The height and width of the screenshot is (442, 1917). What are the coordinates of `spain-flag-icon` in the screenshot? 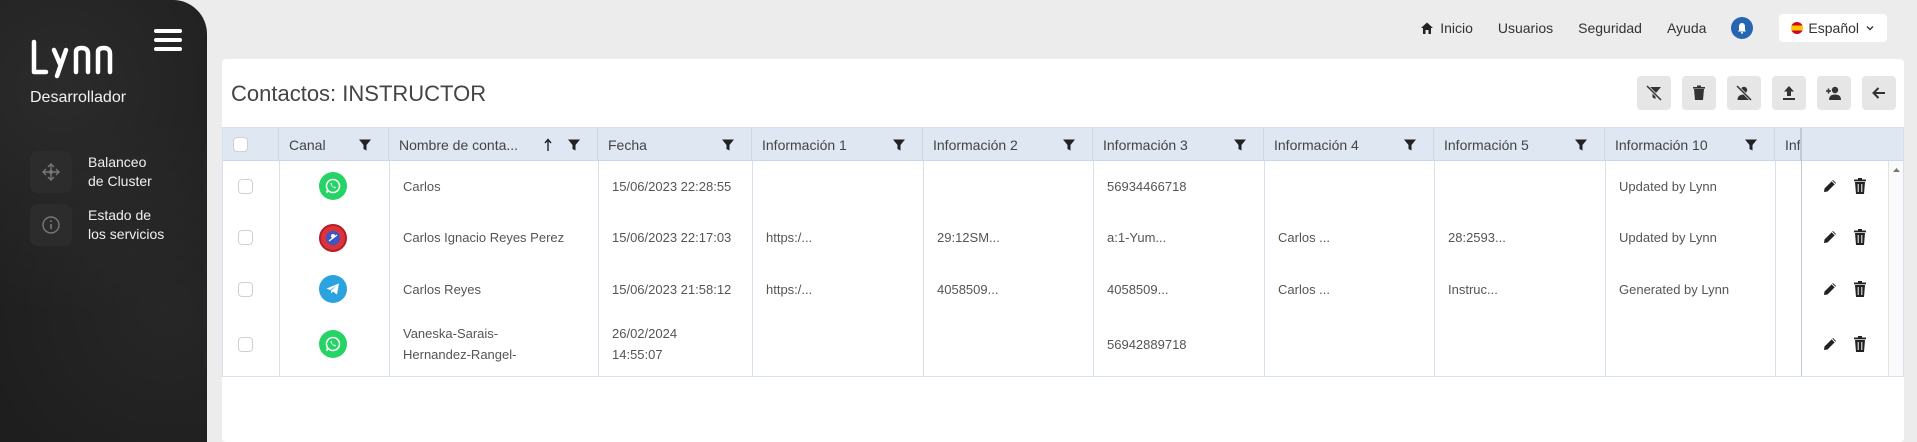 It's located at (1797, 28).